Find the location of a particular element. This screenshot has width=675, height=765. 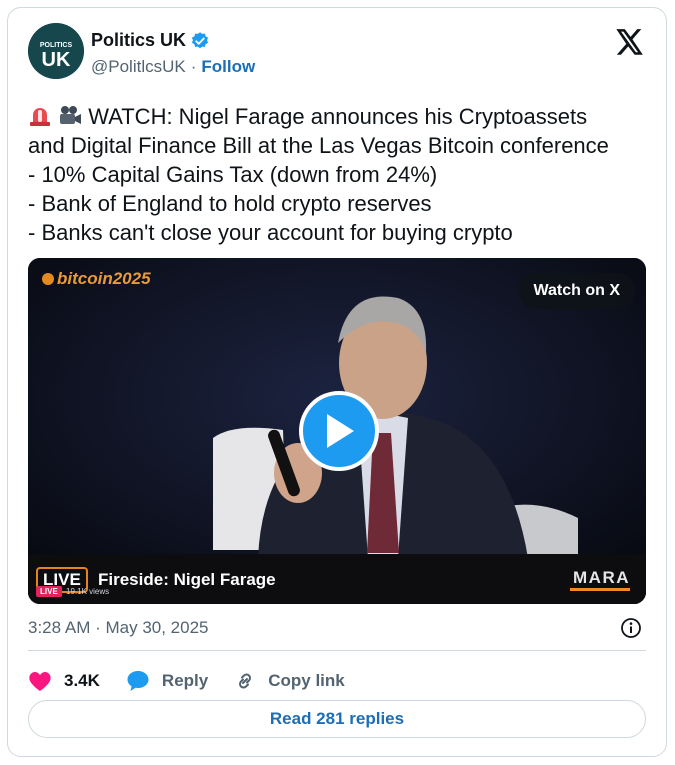

like-count: 3.4K is located at coordinates (82, 680).